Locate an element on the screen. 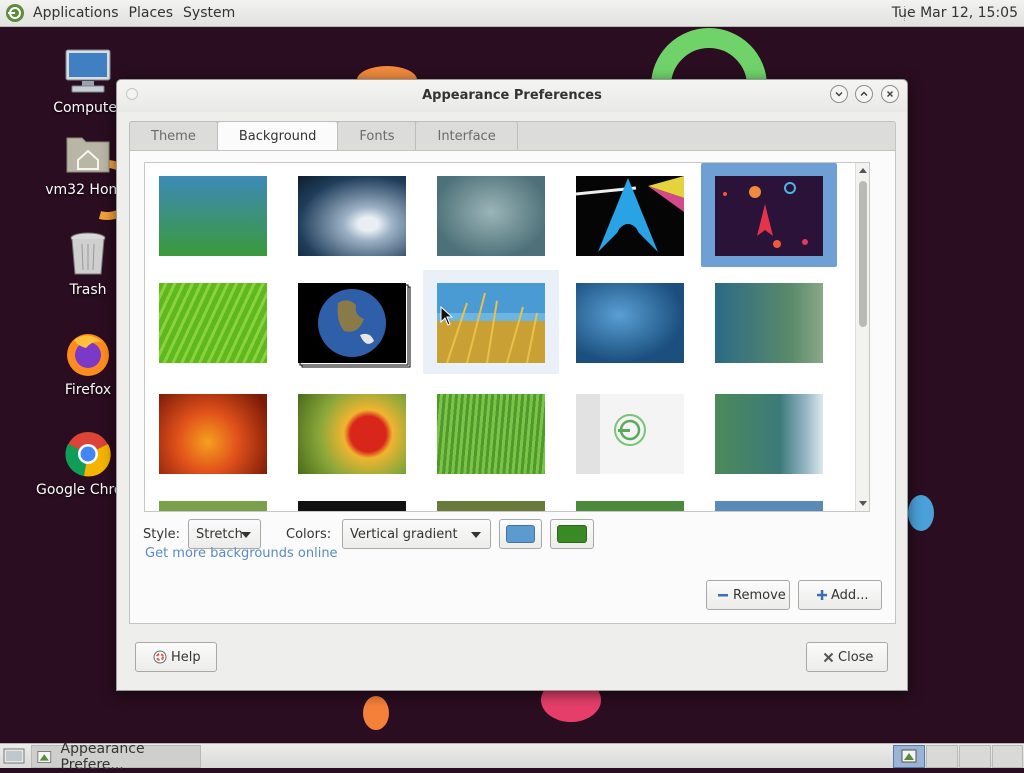 The image size is (1024, 773). tab-background: Background is located at coordinates (277, 136).